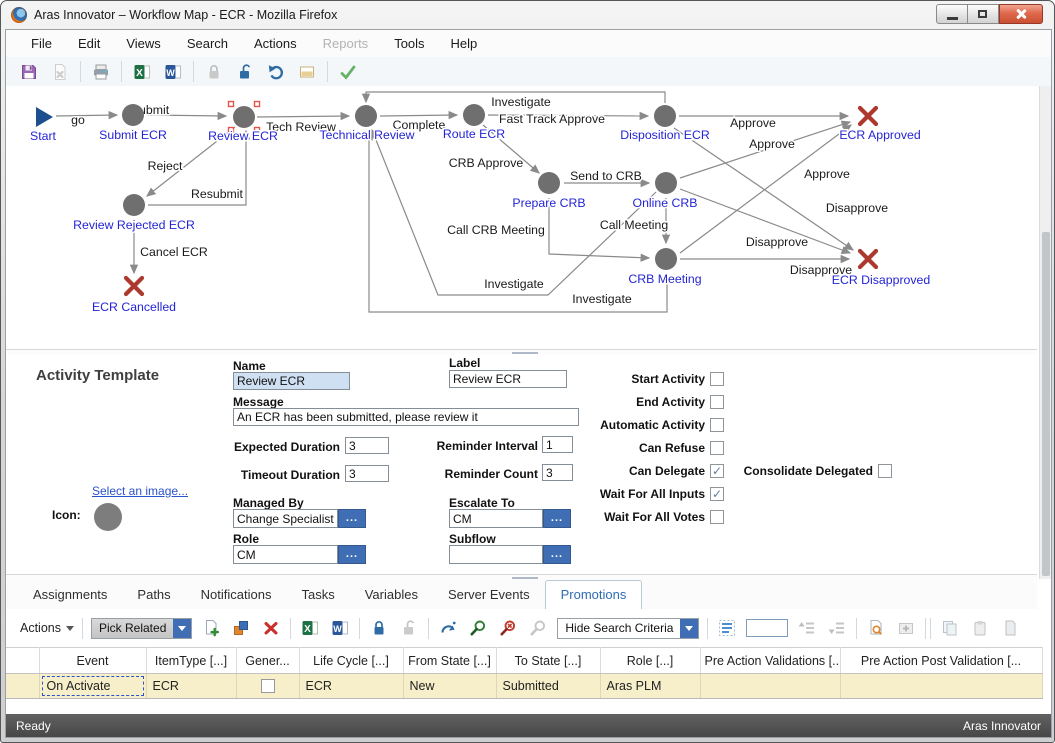  What do you see at coordinates (23, 686) in the screenshot?
I see `row-selector-cell` at bounding box center [23, 686].